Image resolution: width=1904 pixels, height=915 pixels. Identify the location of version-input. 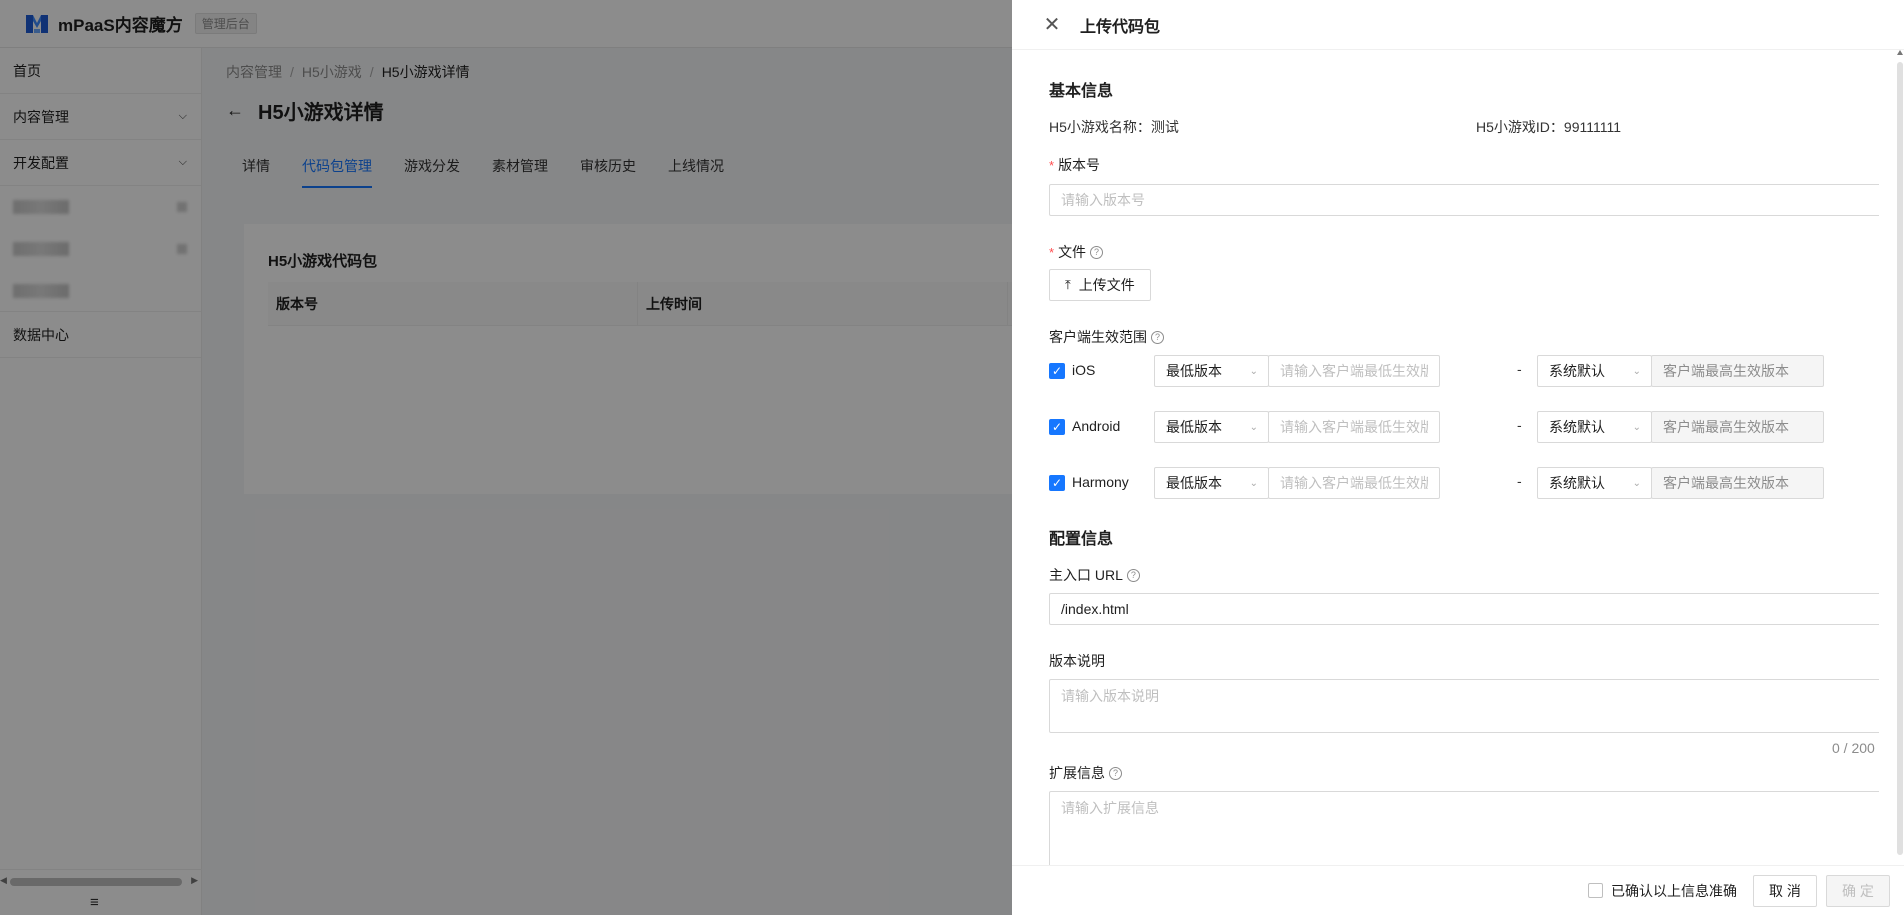
(1464, 200).